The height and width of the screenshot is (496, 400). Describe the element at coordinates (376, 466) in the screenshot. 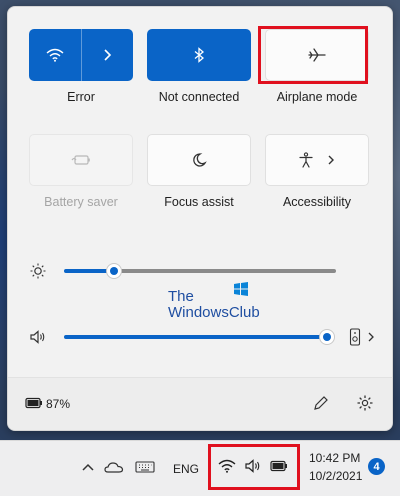

I see `notification-badge: 4` at that location.